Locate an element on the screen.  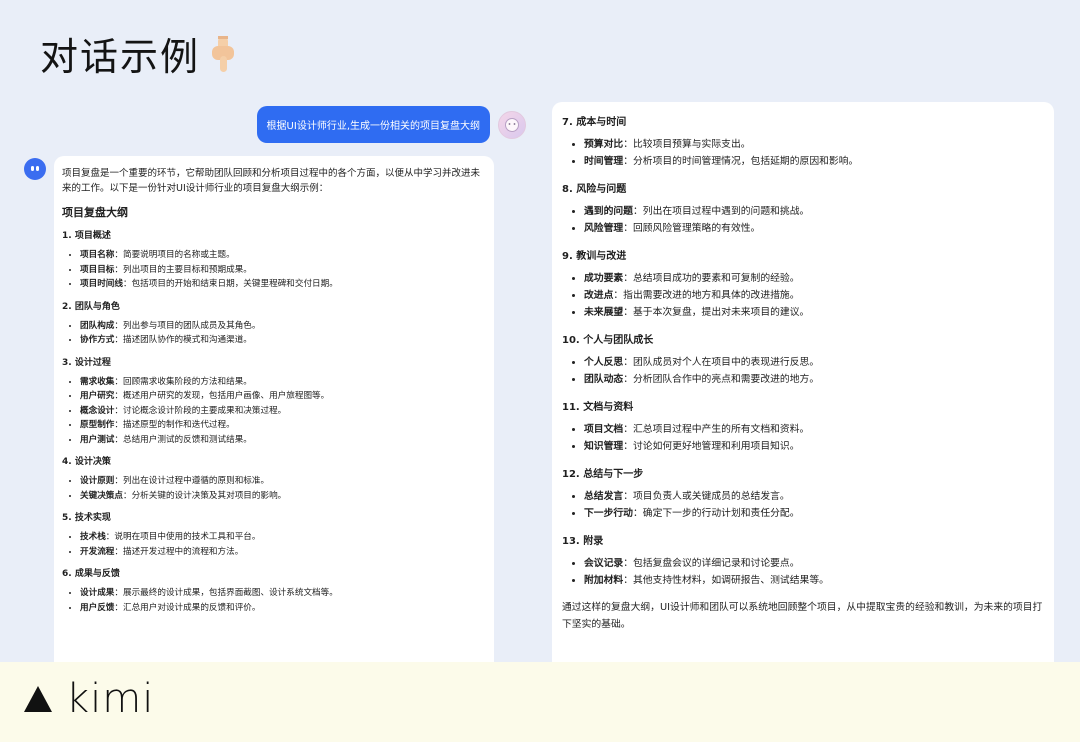
list-item: 成功要素：总结项目成功的要素和可复制的经验。 is located at coordinates (814, 278).